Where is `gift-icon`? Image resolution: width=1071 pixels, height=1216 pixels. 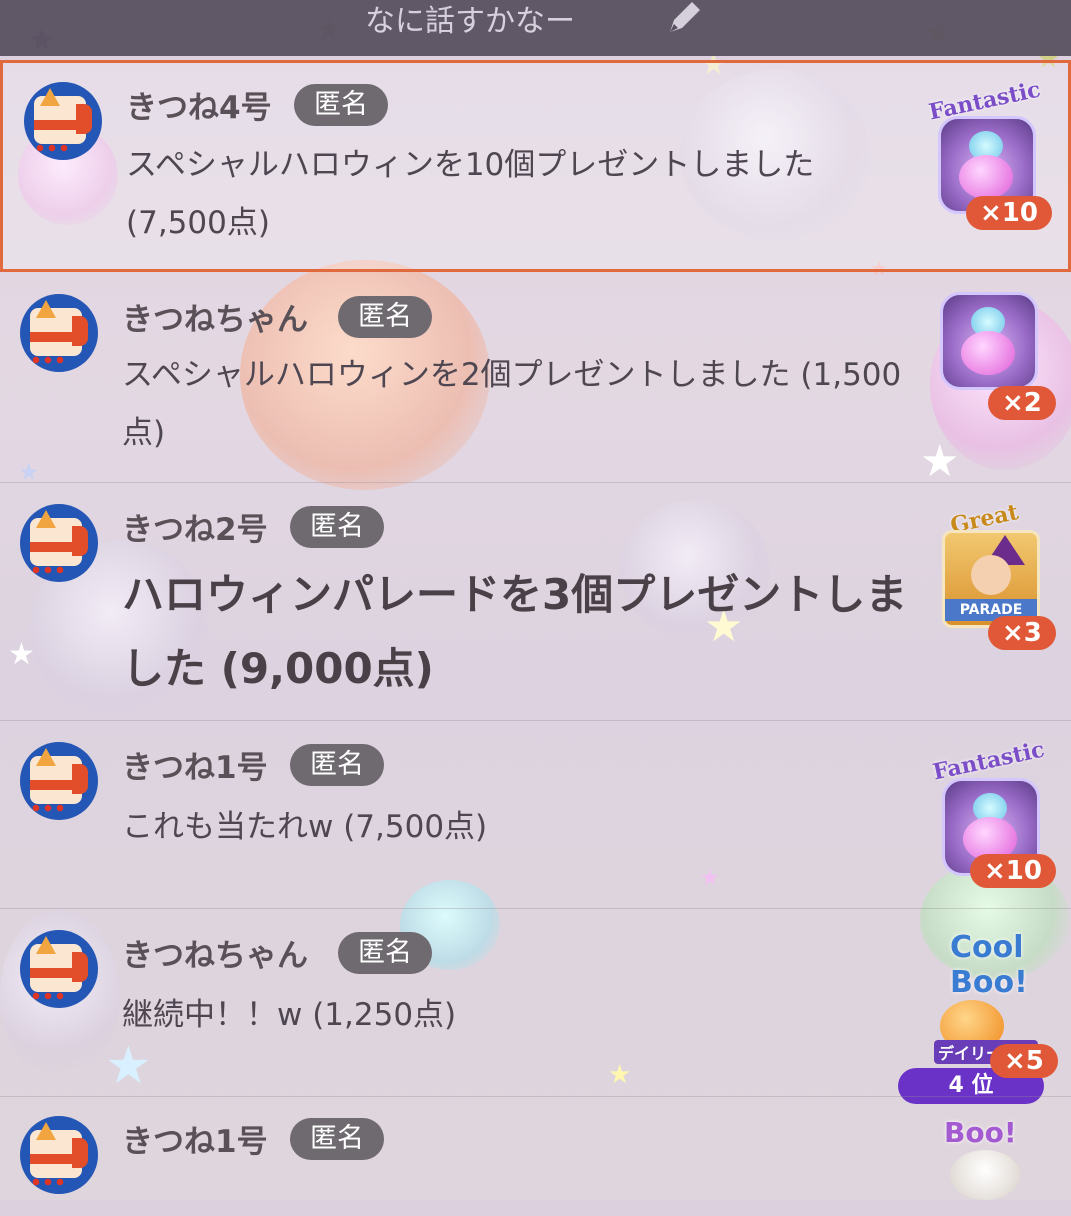
gift-icon is located at coordinates (989, 341).